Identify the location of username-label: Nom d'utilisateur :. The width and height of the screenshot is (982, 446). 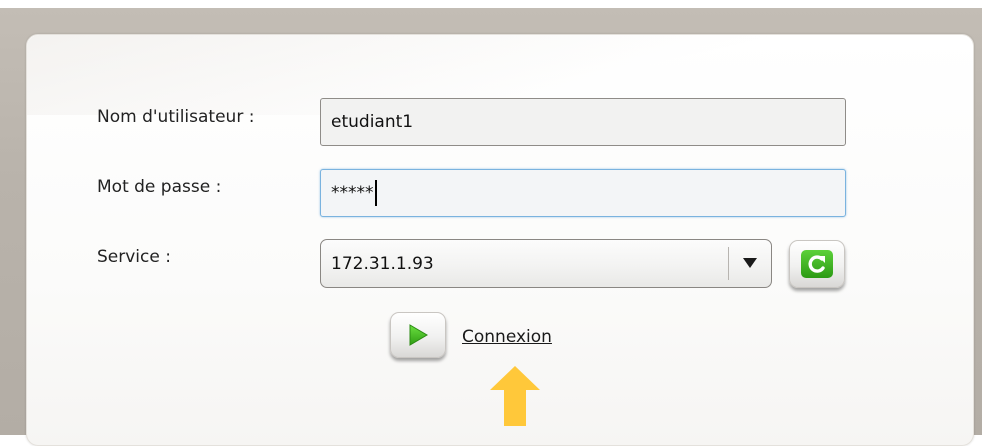
(176, 117).